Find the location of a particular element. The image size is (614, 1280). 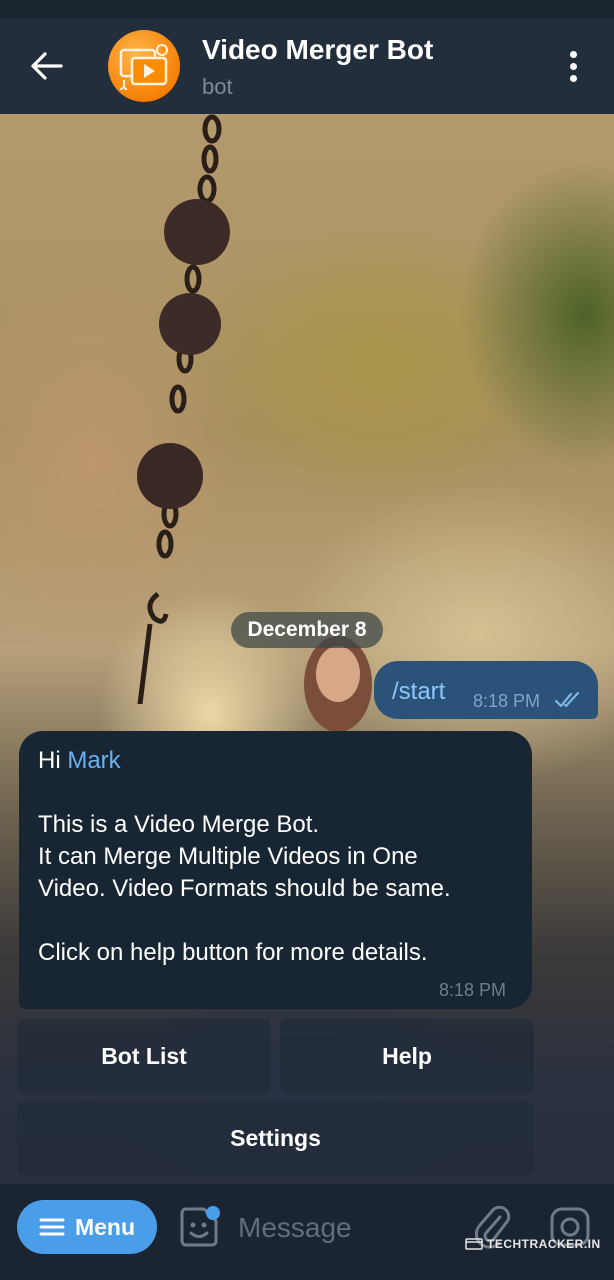

bot-avatar is located at coordinates (144, 66).